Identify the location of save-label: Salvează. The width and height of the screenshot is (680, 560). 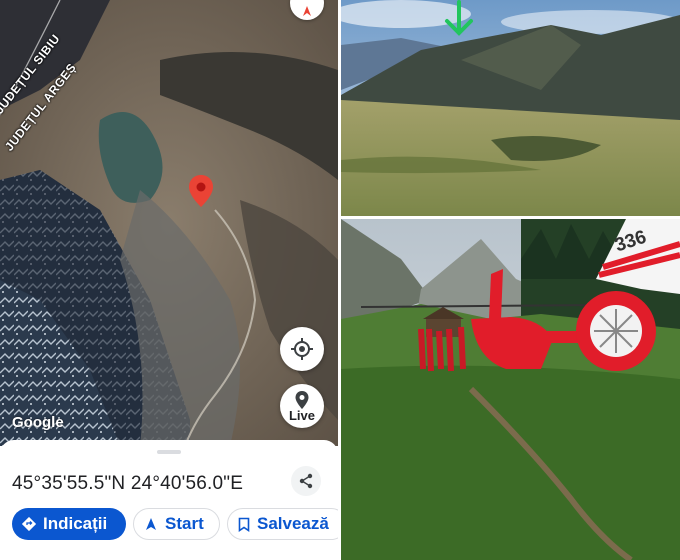
(293, 523).